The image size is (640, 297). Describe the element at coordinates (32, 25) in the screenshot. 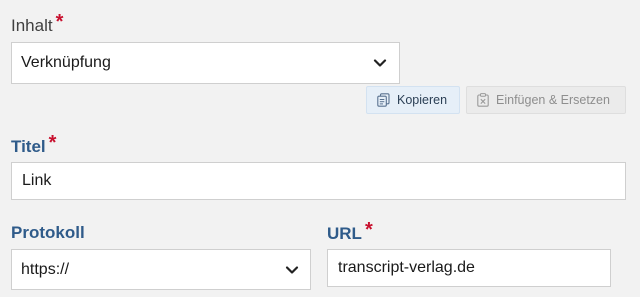

I see `content-label-text: Inhalt` at that location.